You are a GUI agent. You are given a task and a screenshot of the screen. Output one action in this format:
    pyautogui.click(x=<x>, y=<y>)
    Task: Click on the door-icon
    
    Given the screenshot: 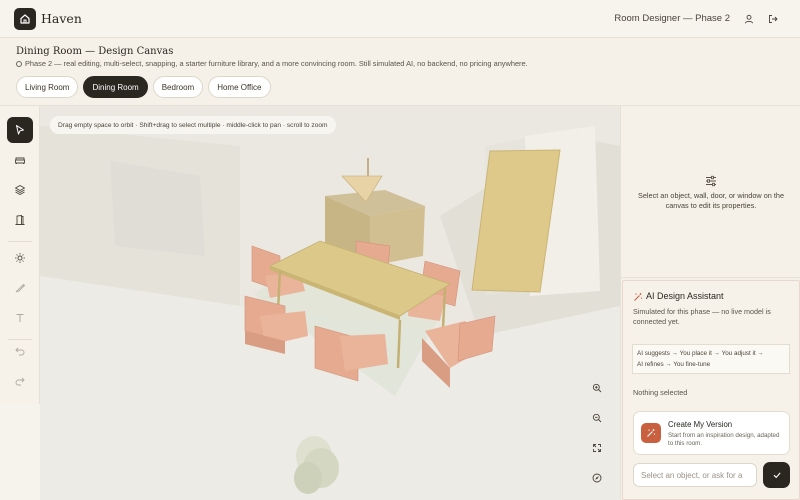 What is the action you would take?
    pyautogui.click(x=20, y=219)
    